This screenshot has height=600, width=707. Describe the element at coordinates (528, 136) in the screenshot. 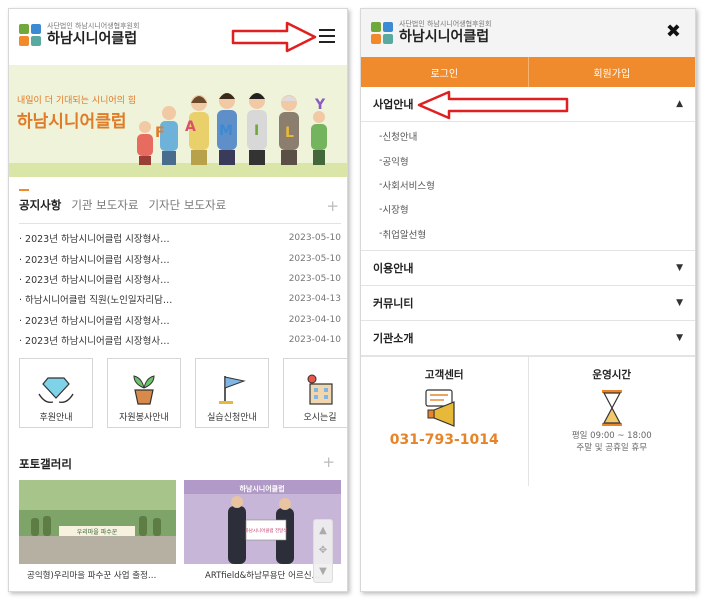

I see `submenu-item: 신청안내` at that location.